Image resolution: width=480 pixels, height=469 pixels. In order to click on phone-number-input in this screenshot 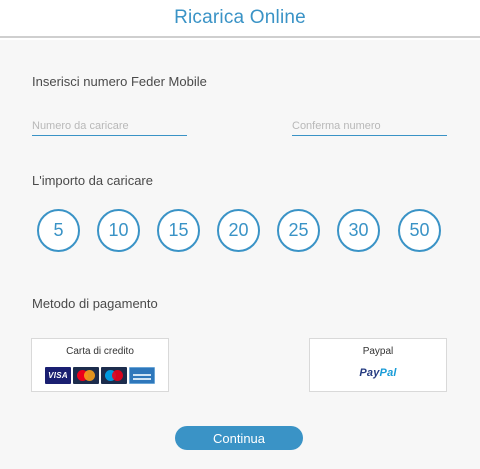, I will do `click(109, 126)`.